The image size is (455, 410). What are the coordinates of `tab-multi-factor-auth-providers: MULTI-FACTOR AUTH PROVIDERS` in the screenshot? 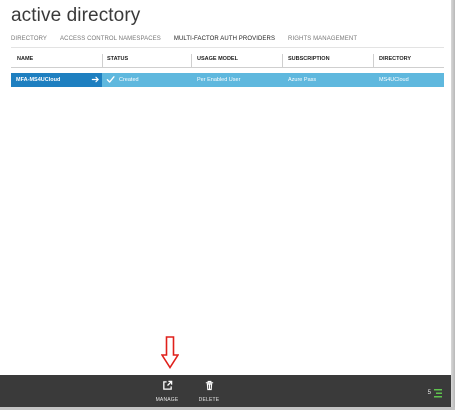 It's located at (224, 39).